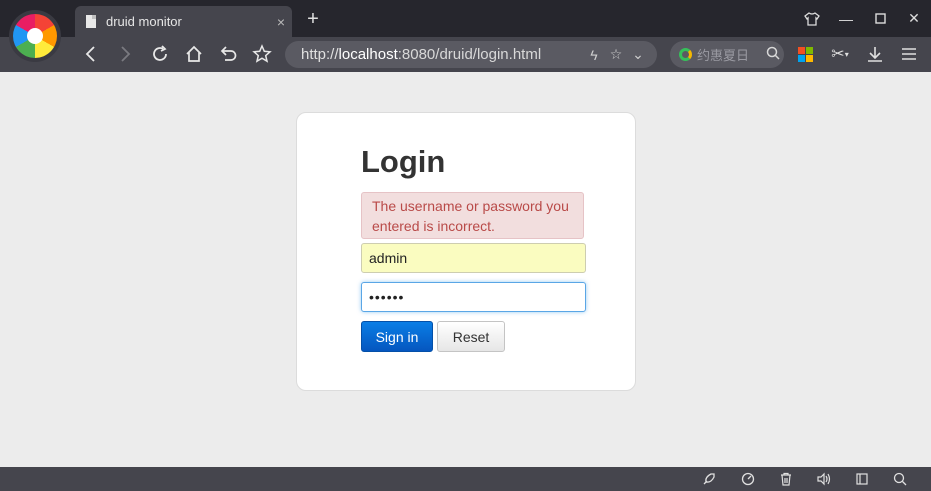 Image resolution: width=931 pixels, height=491 pixels. What do you see at coordinates (773, 54) in the screenshot?
I see `search-icon` at bounding box center [773, 54].